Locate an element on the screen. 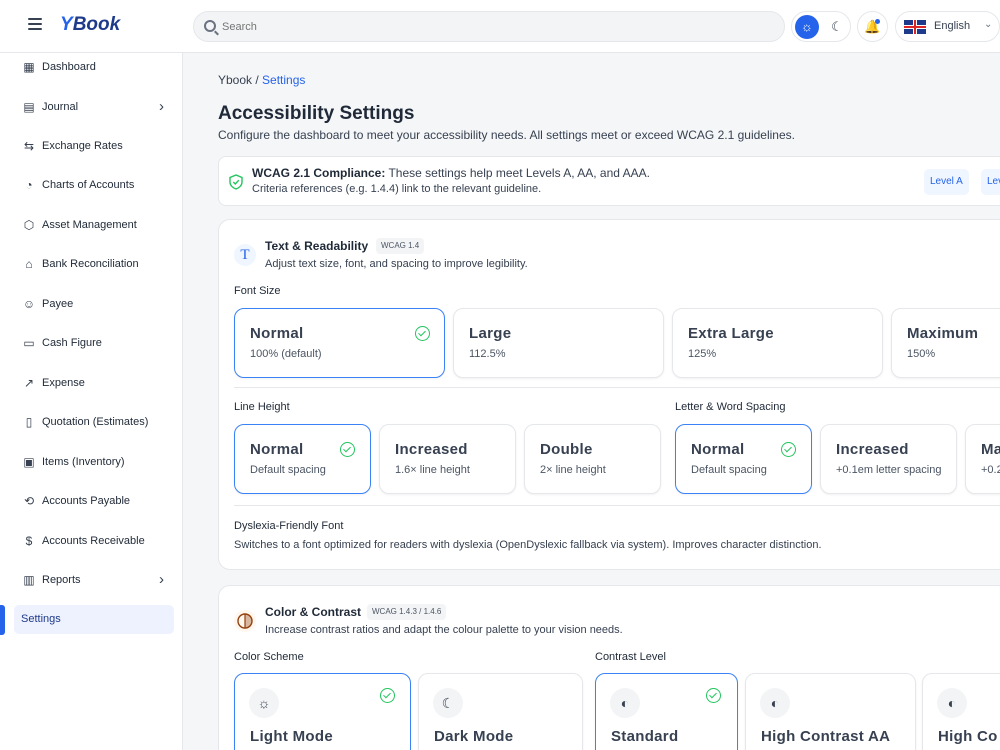  search-icon is located at coordinates (210, 26).